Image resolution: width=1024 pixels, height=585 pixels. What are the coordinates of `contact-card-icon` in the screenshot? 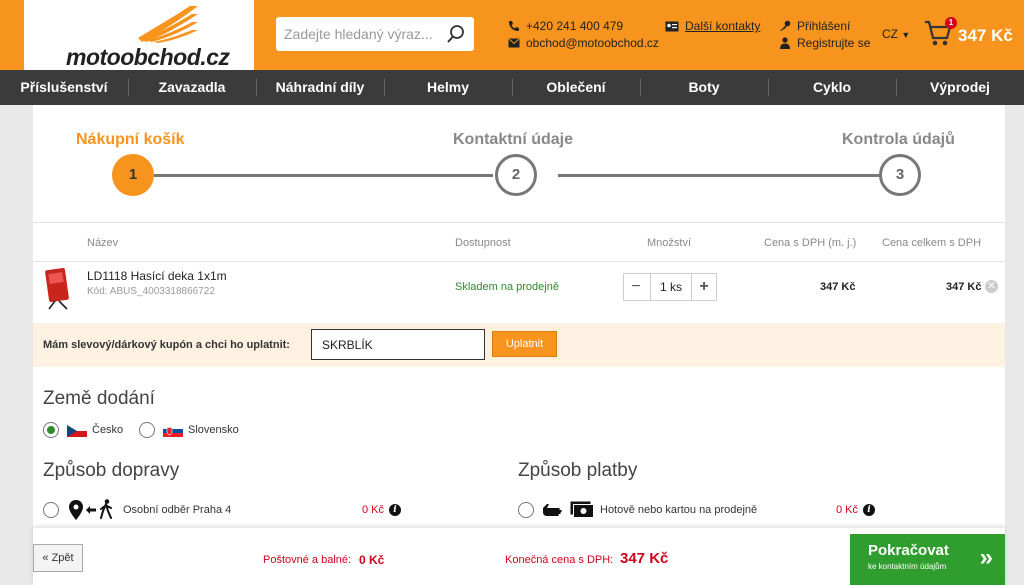 It's located at (672, 26).